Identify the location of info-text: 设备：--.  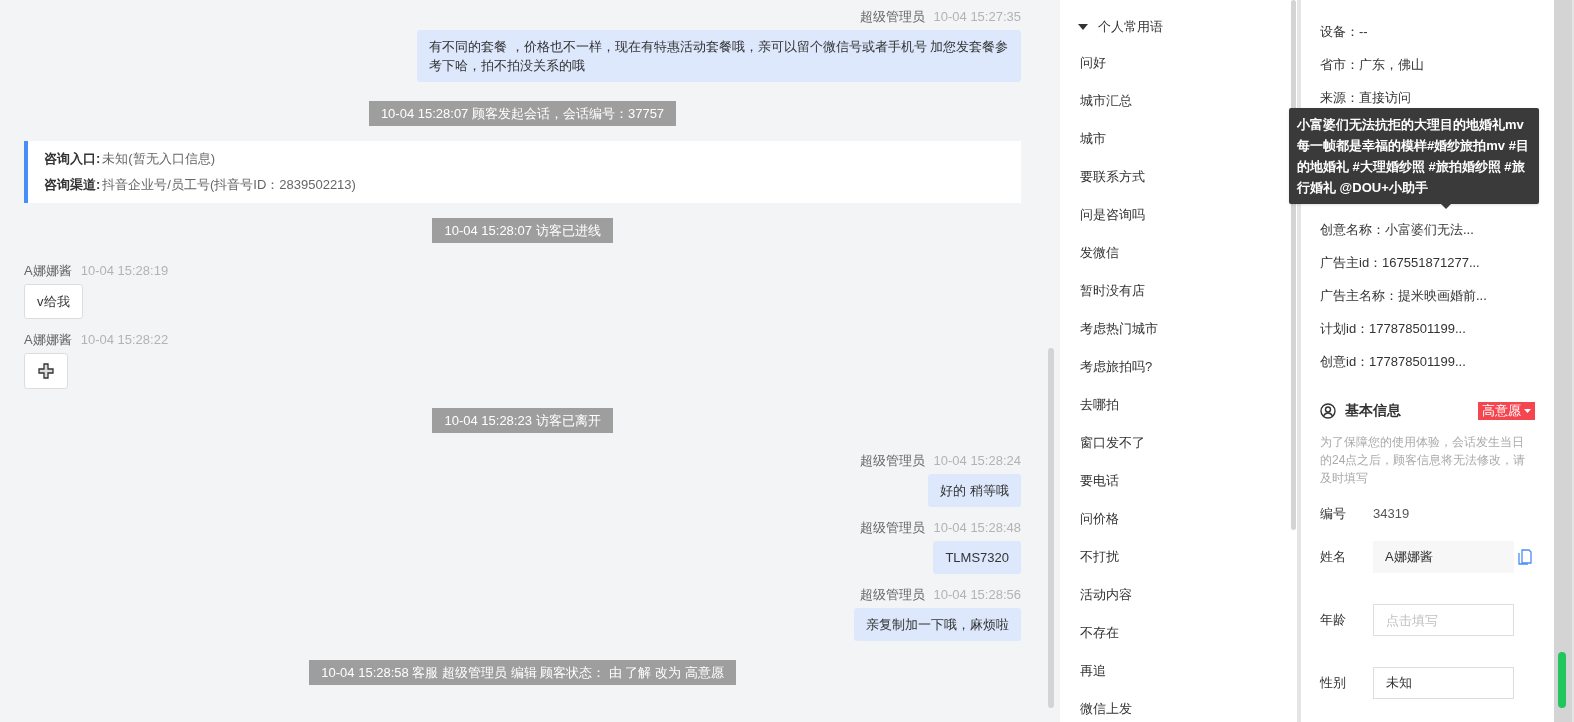
(1344, 31).